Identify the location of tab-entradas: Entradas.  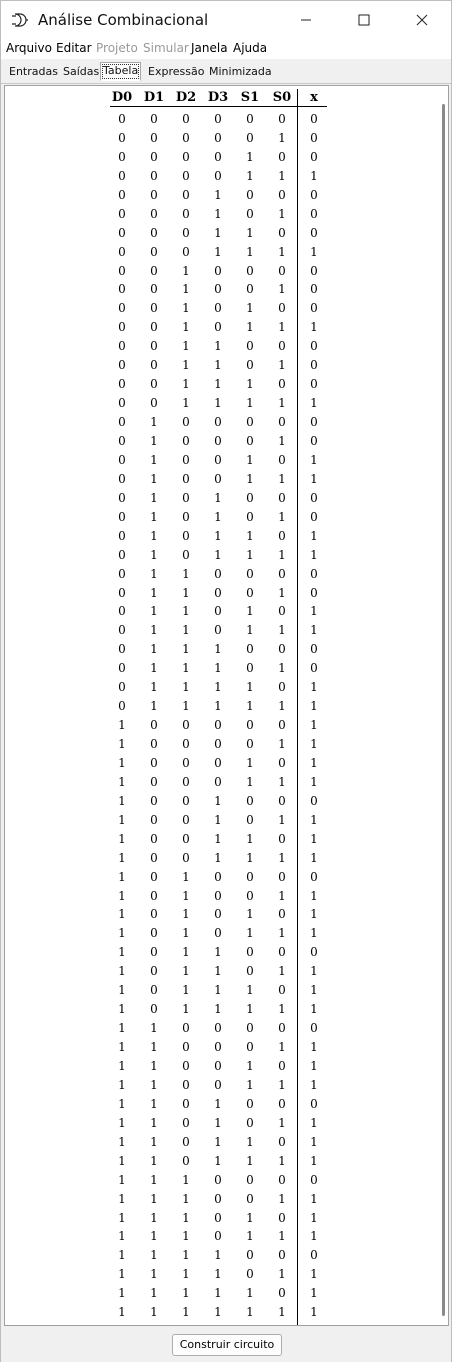
(33, 71).